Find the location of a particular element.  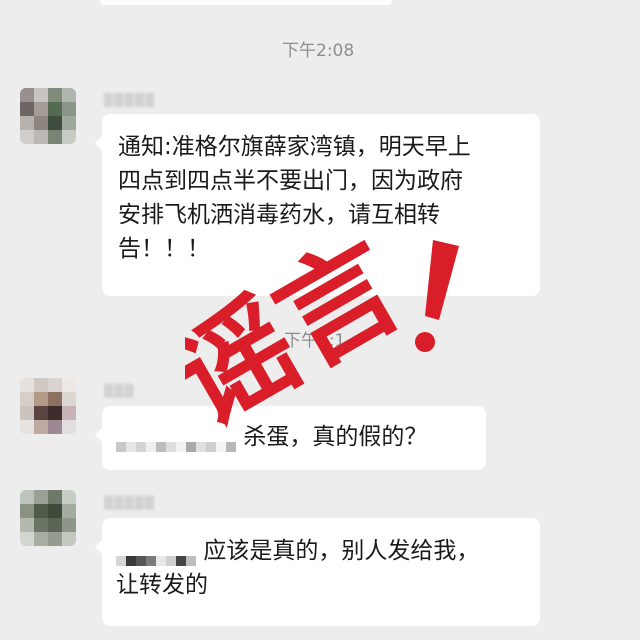

message-line: 通知:准格尔旗薛家湾镇，明天早上 is located at coordinates (294, 147).